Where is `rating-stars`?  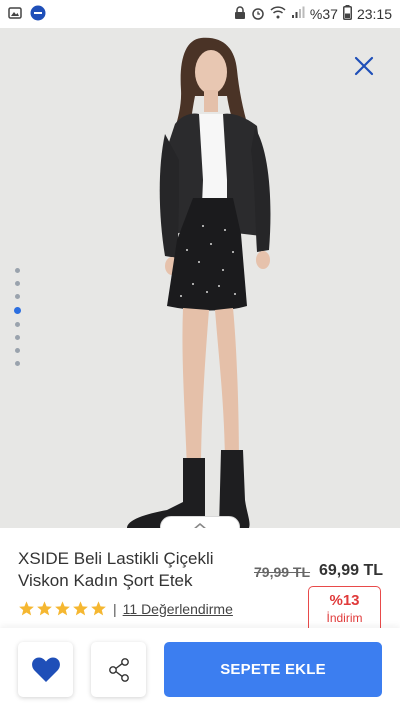
rating-stars is located at coordinates (62, 608).